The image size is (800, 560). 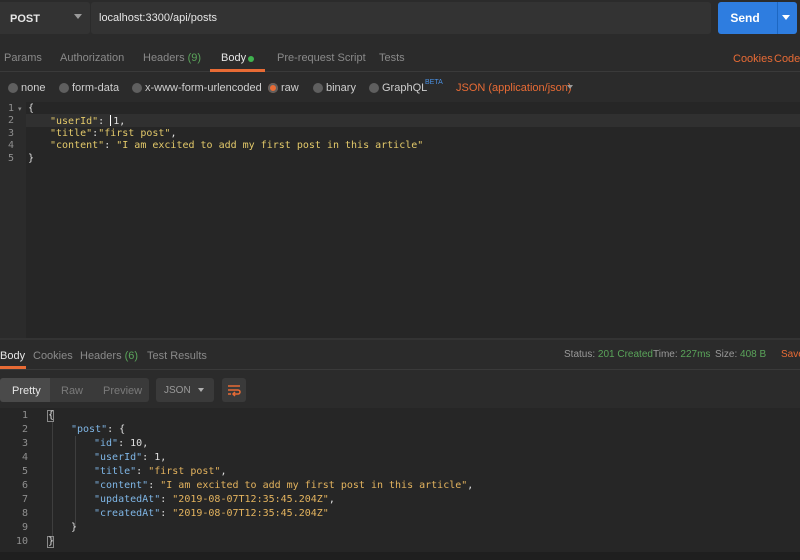 What do you see at coordinates (203, 88) in the screenshot?
I see `radio-urlencoded-label: x-www-form-urlencoded` at bounding box center [203, 88].